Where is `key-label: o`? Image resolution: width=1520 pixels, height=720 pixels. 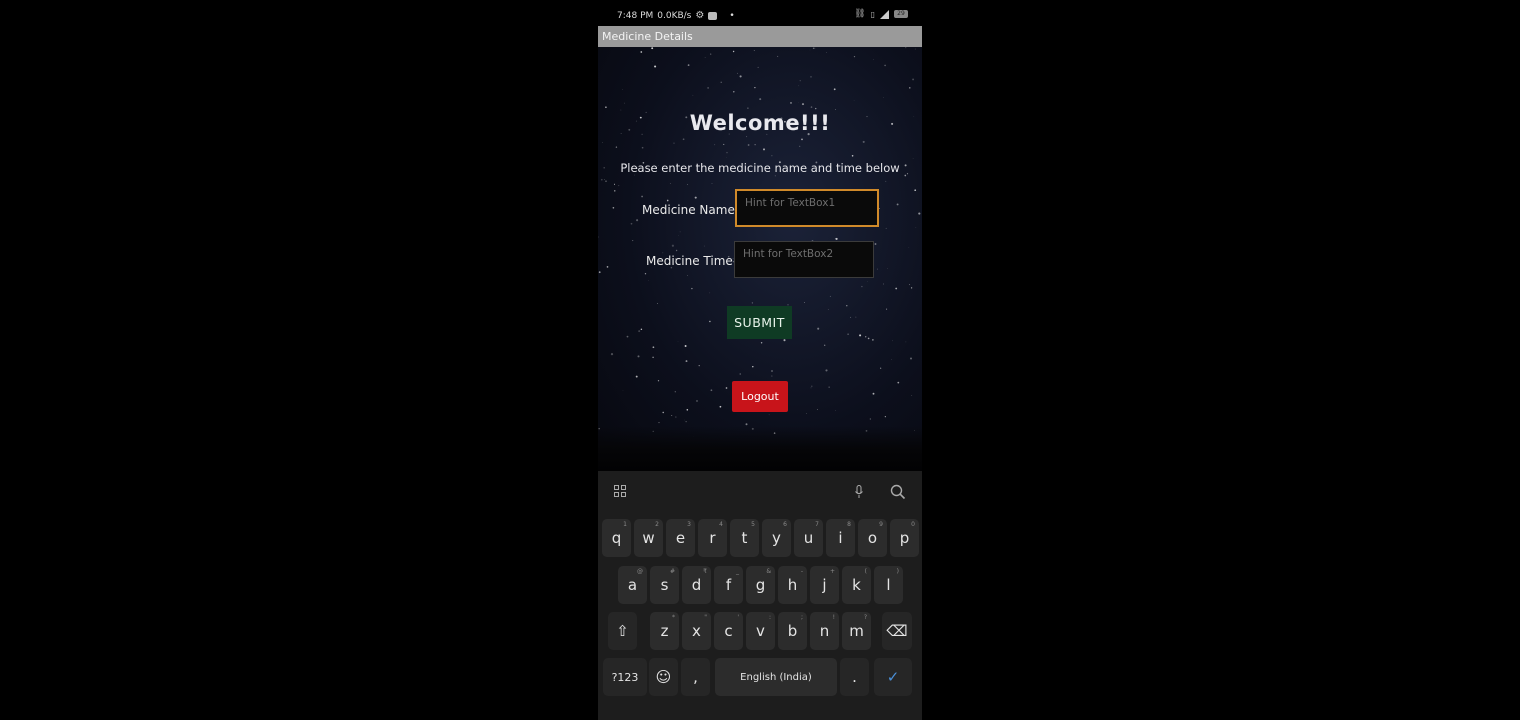 key-label: o is located at coordinates (872, 538).